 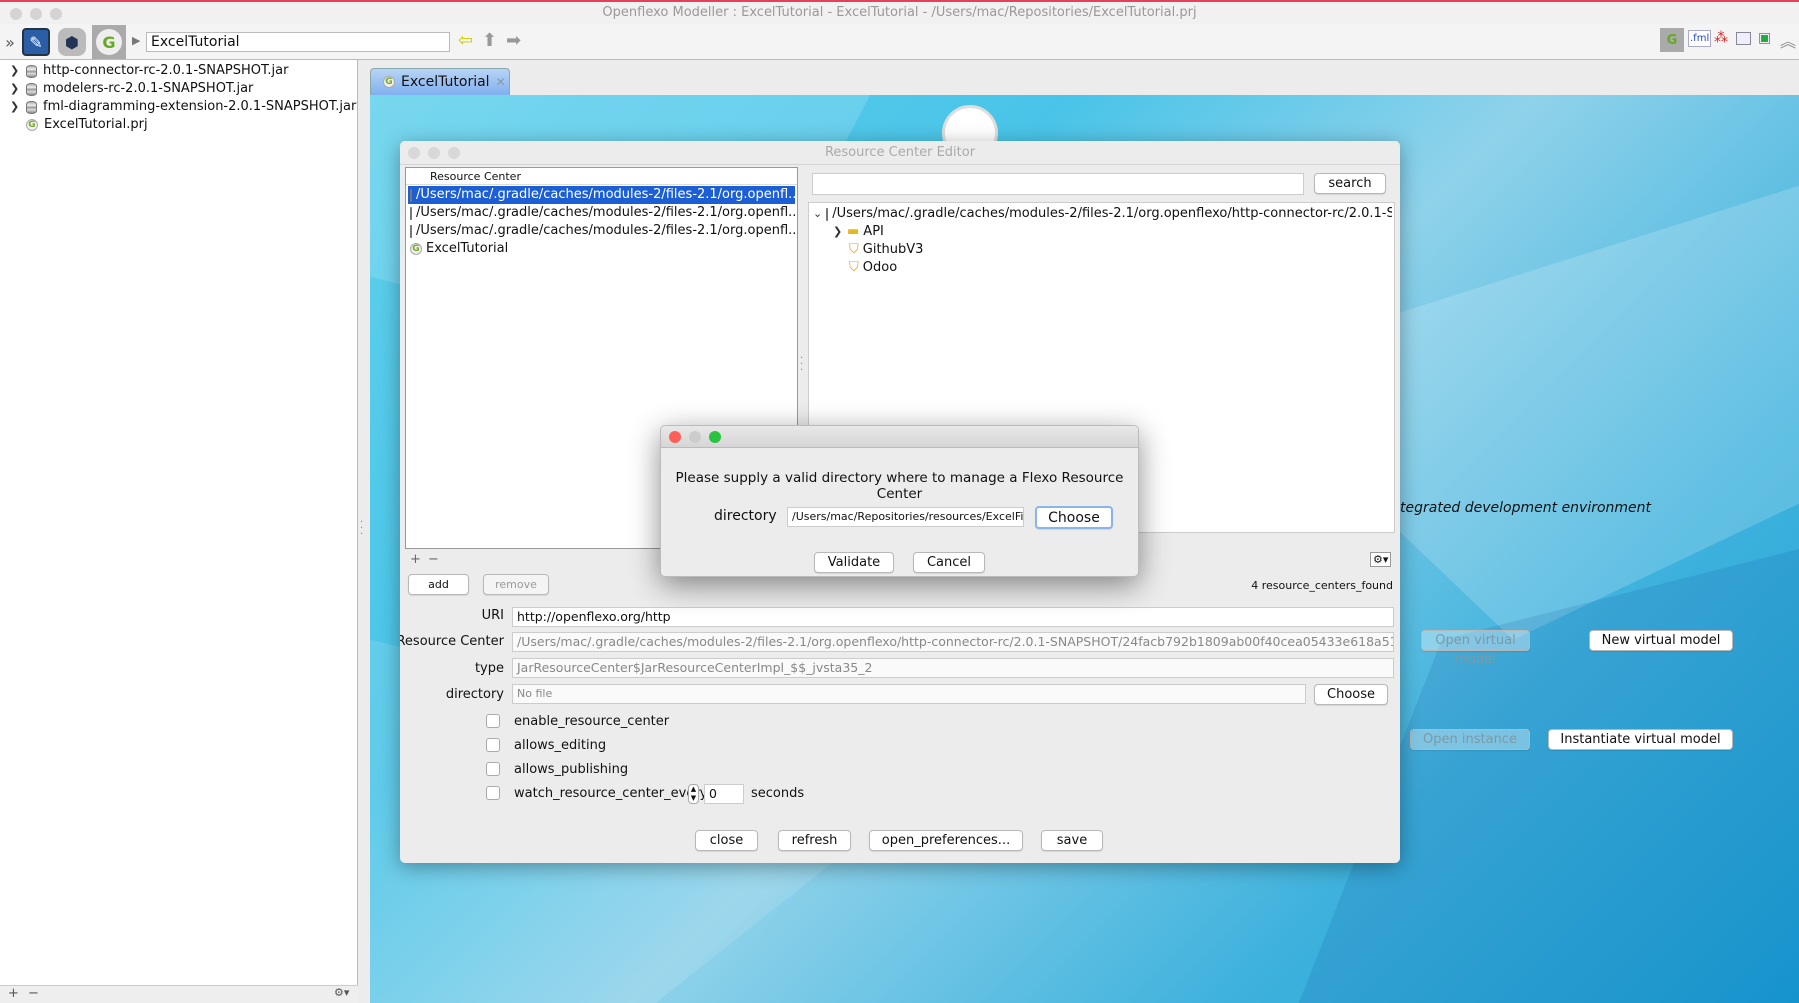 I want to click on add-button: +, so click(x=13, y=993).